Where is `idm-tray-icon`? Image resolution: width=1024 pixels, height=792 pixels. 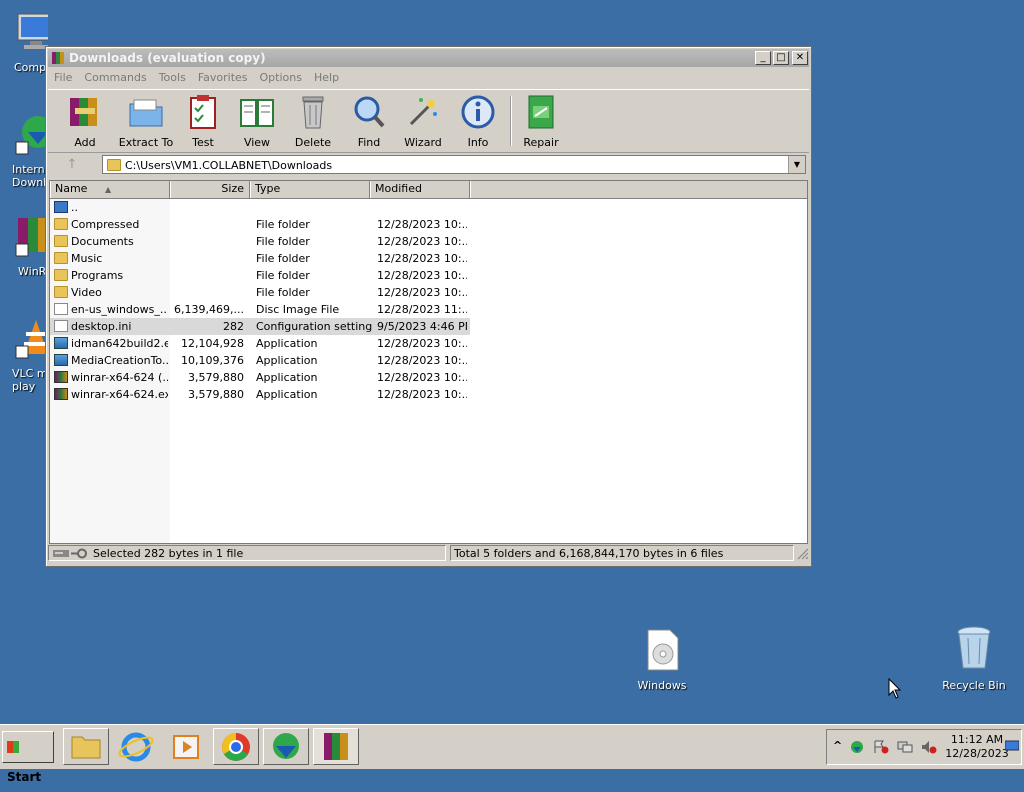 idm-tray-icon is located at coordinates (857, 747).